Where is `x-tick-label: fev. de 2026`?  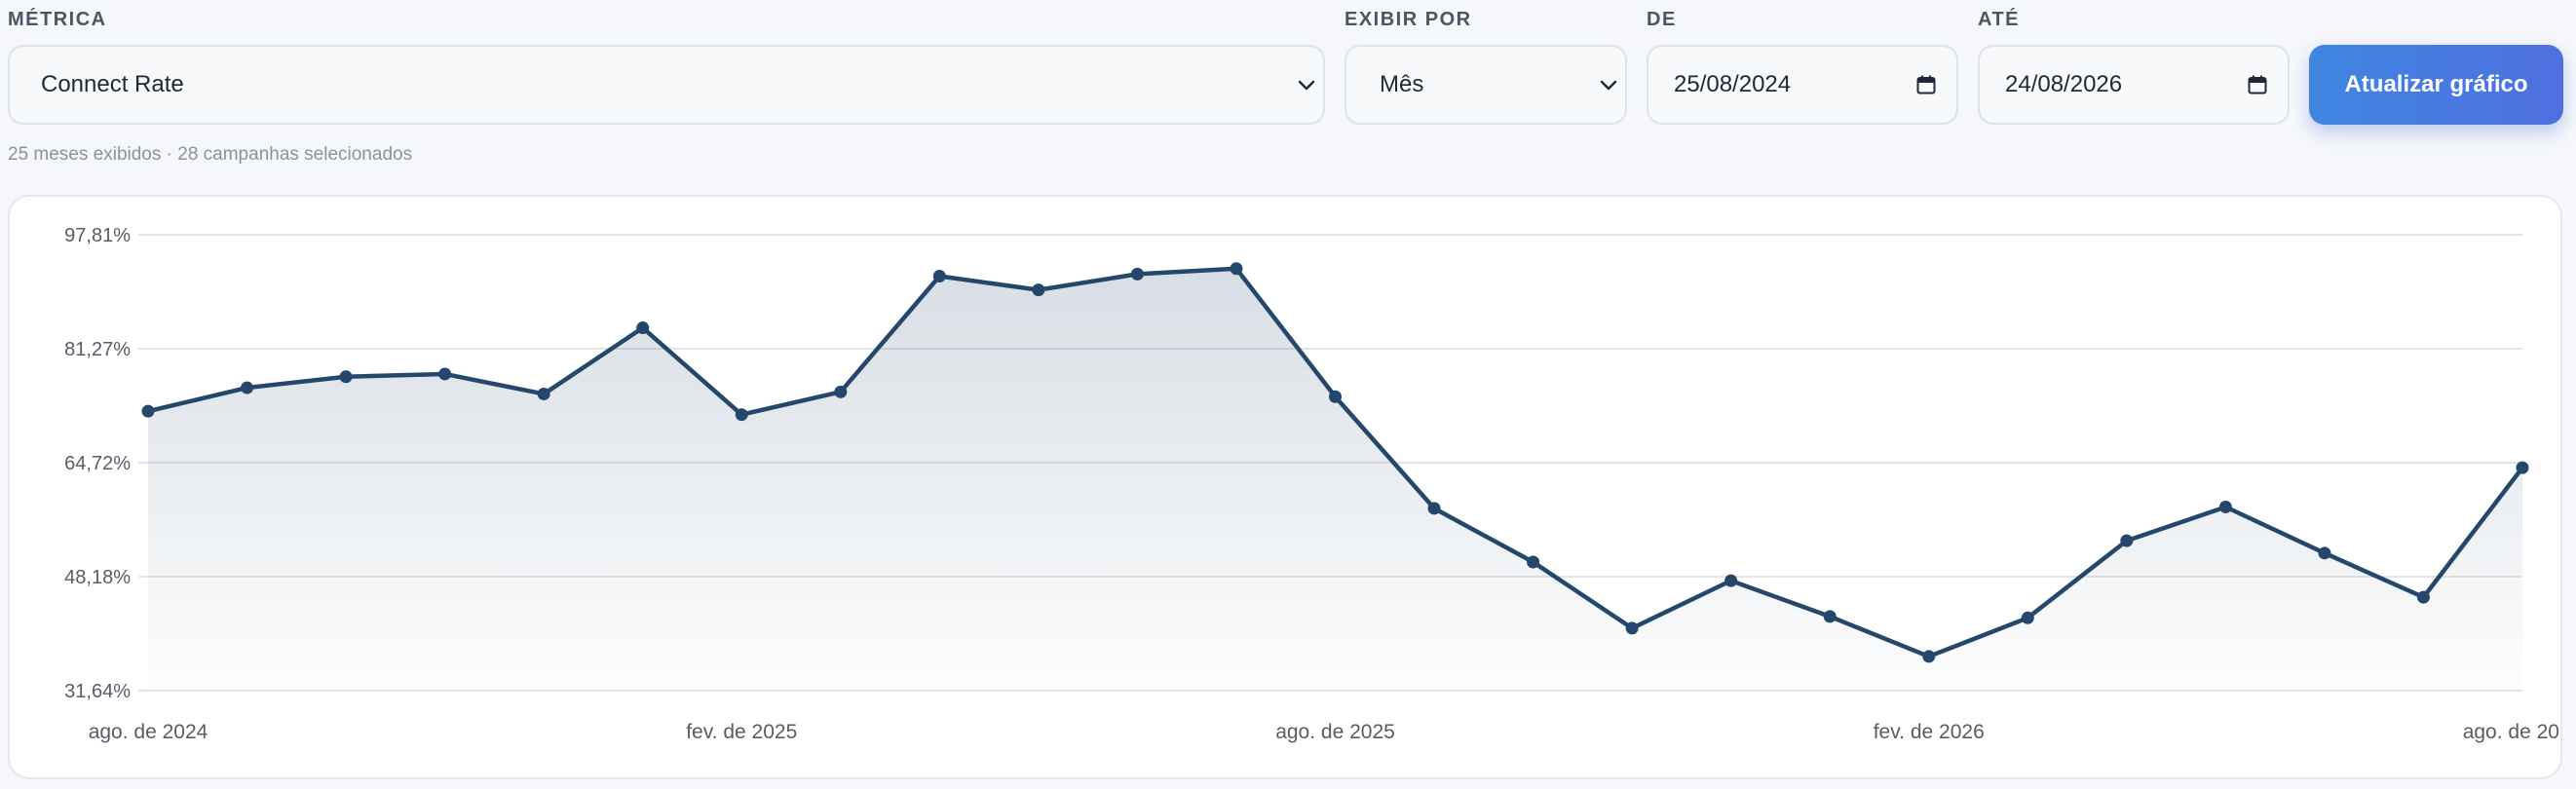
x-tick-label: fev. de 2026 is located at coordinates (1929, 732).